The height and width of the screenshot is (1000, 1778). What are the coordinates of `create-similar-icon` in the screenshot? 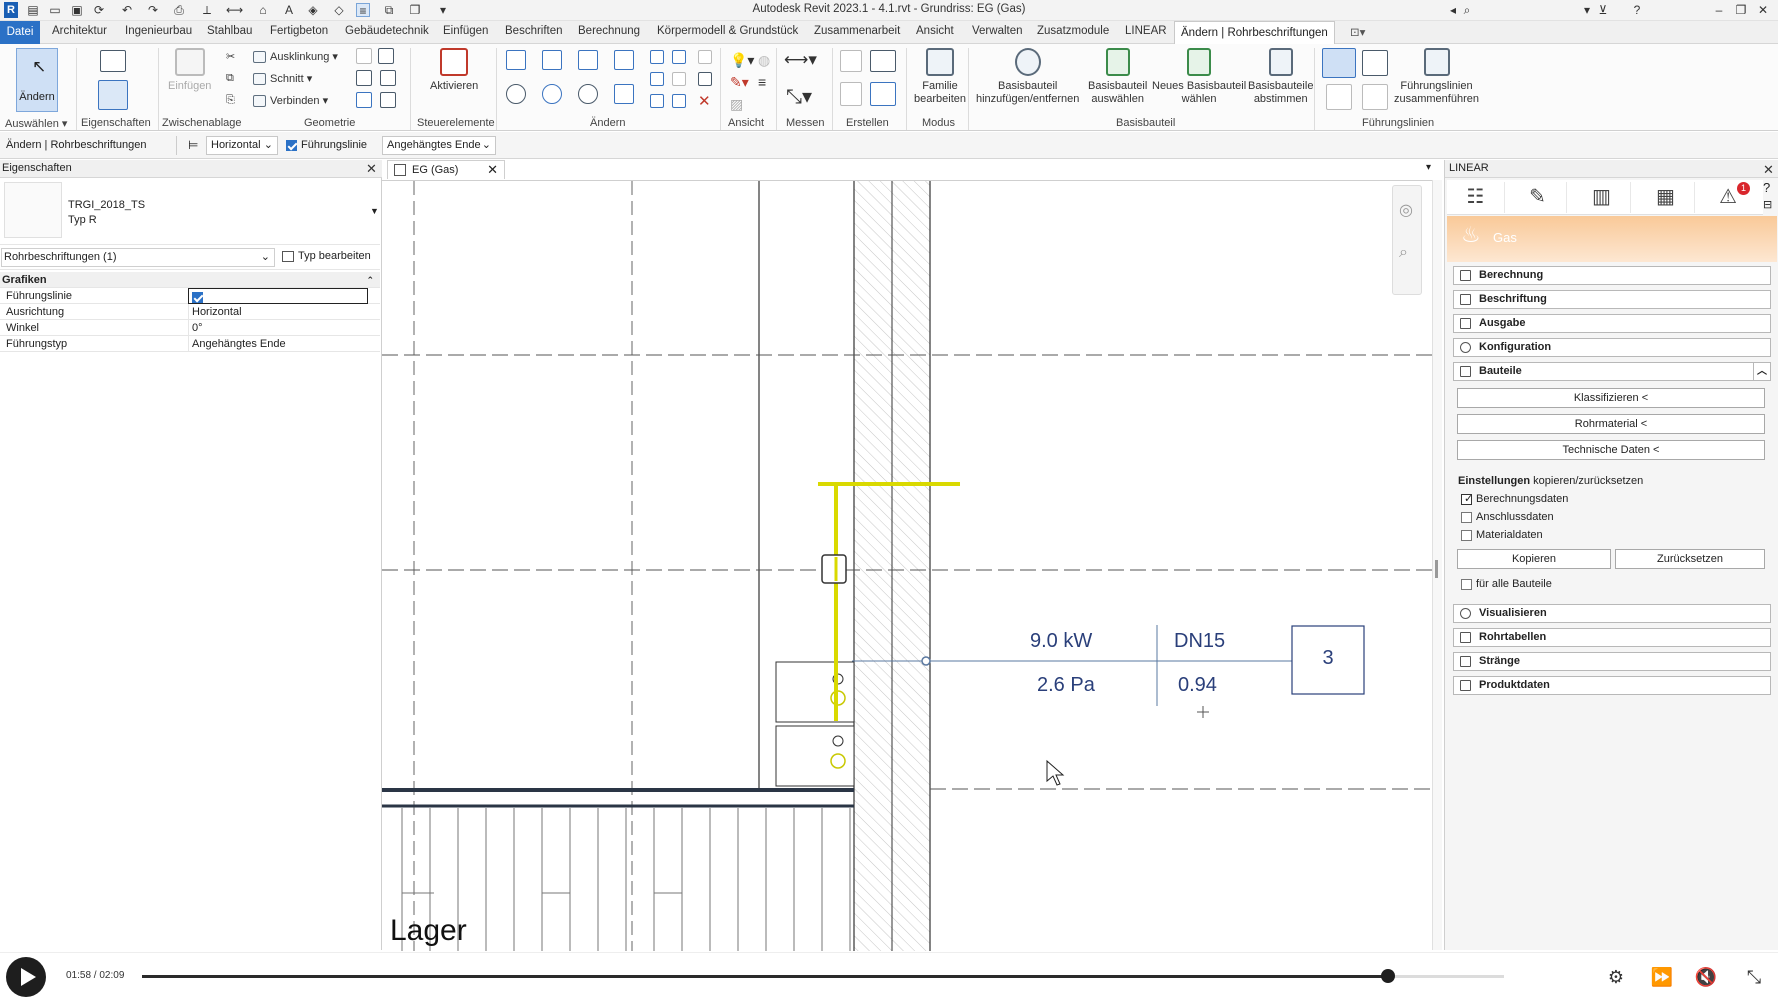 It's located at (851, 94).